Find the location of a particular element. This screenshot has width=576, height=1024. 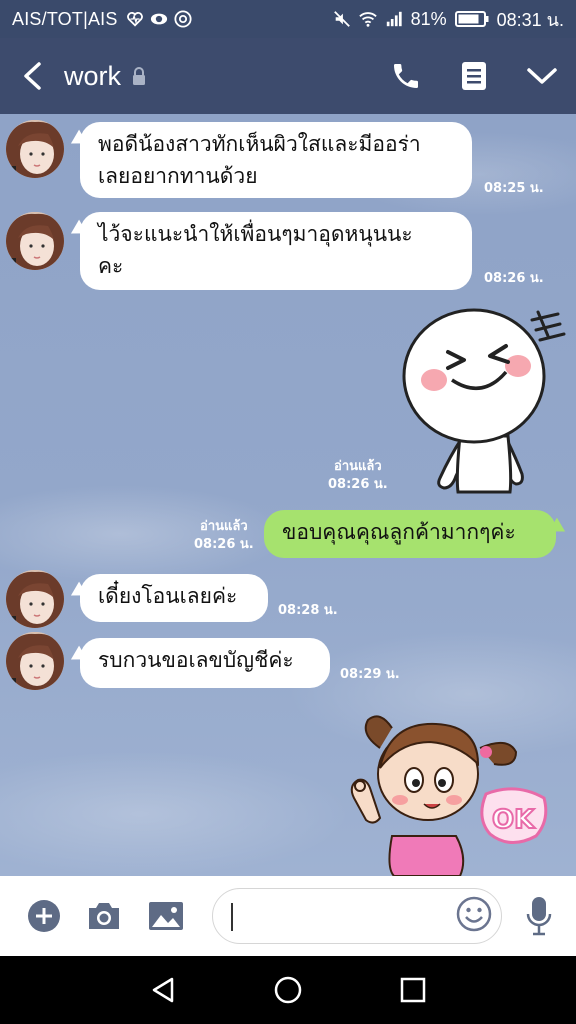

message-text: เดี๋ยงโอนเลยค่ะ is located at coordinates (168, 596).